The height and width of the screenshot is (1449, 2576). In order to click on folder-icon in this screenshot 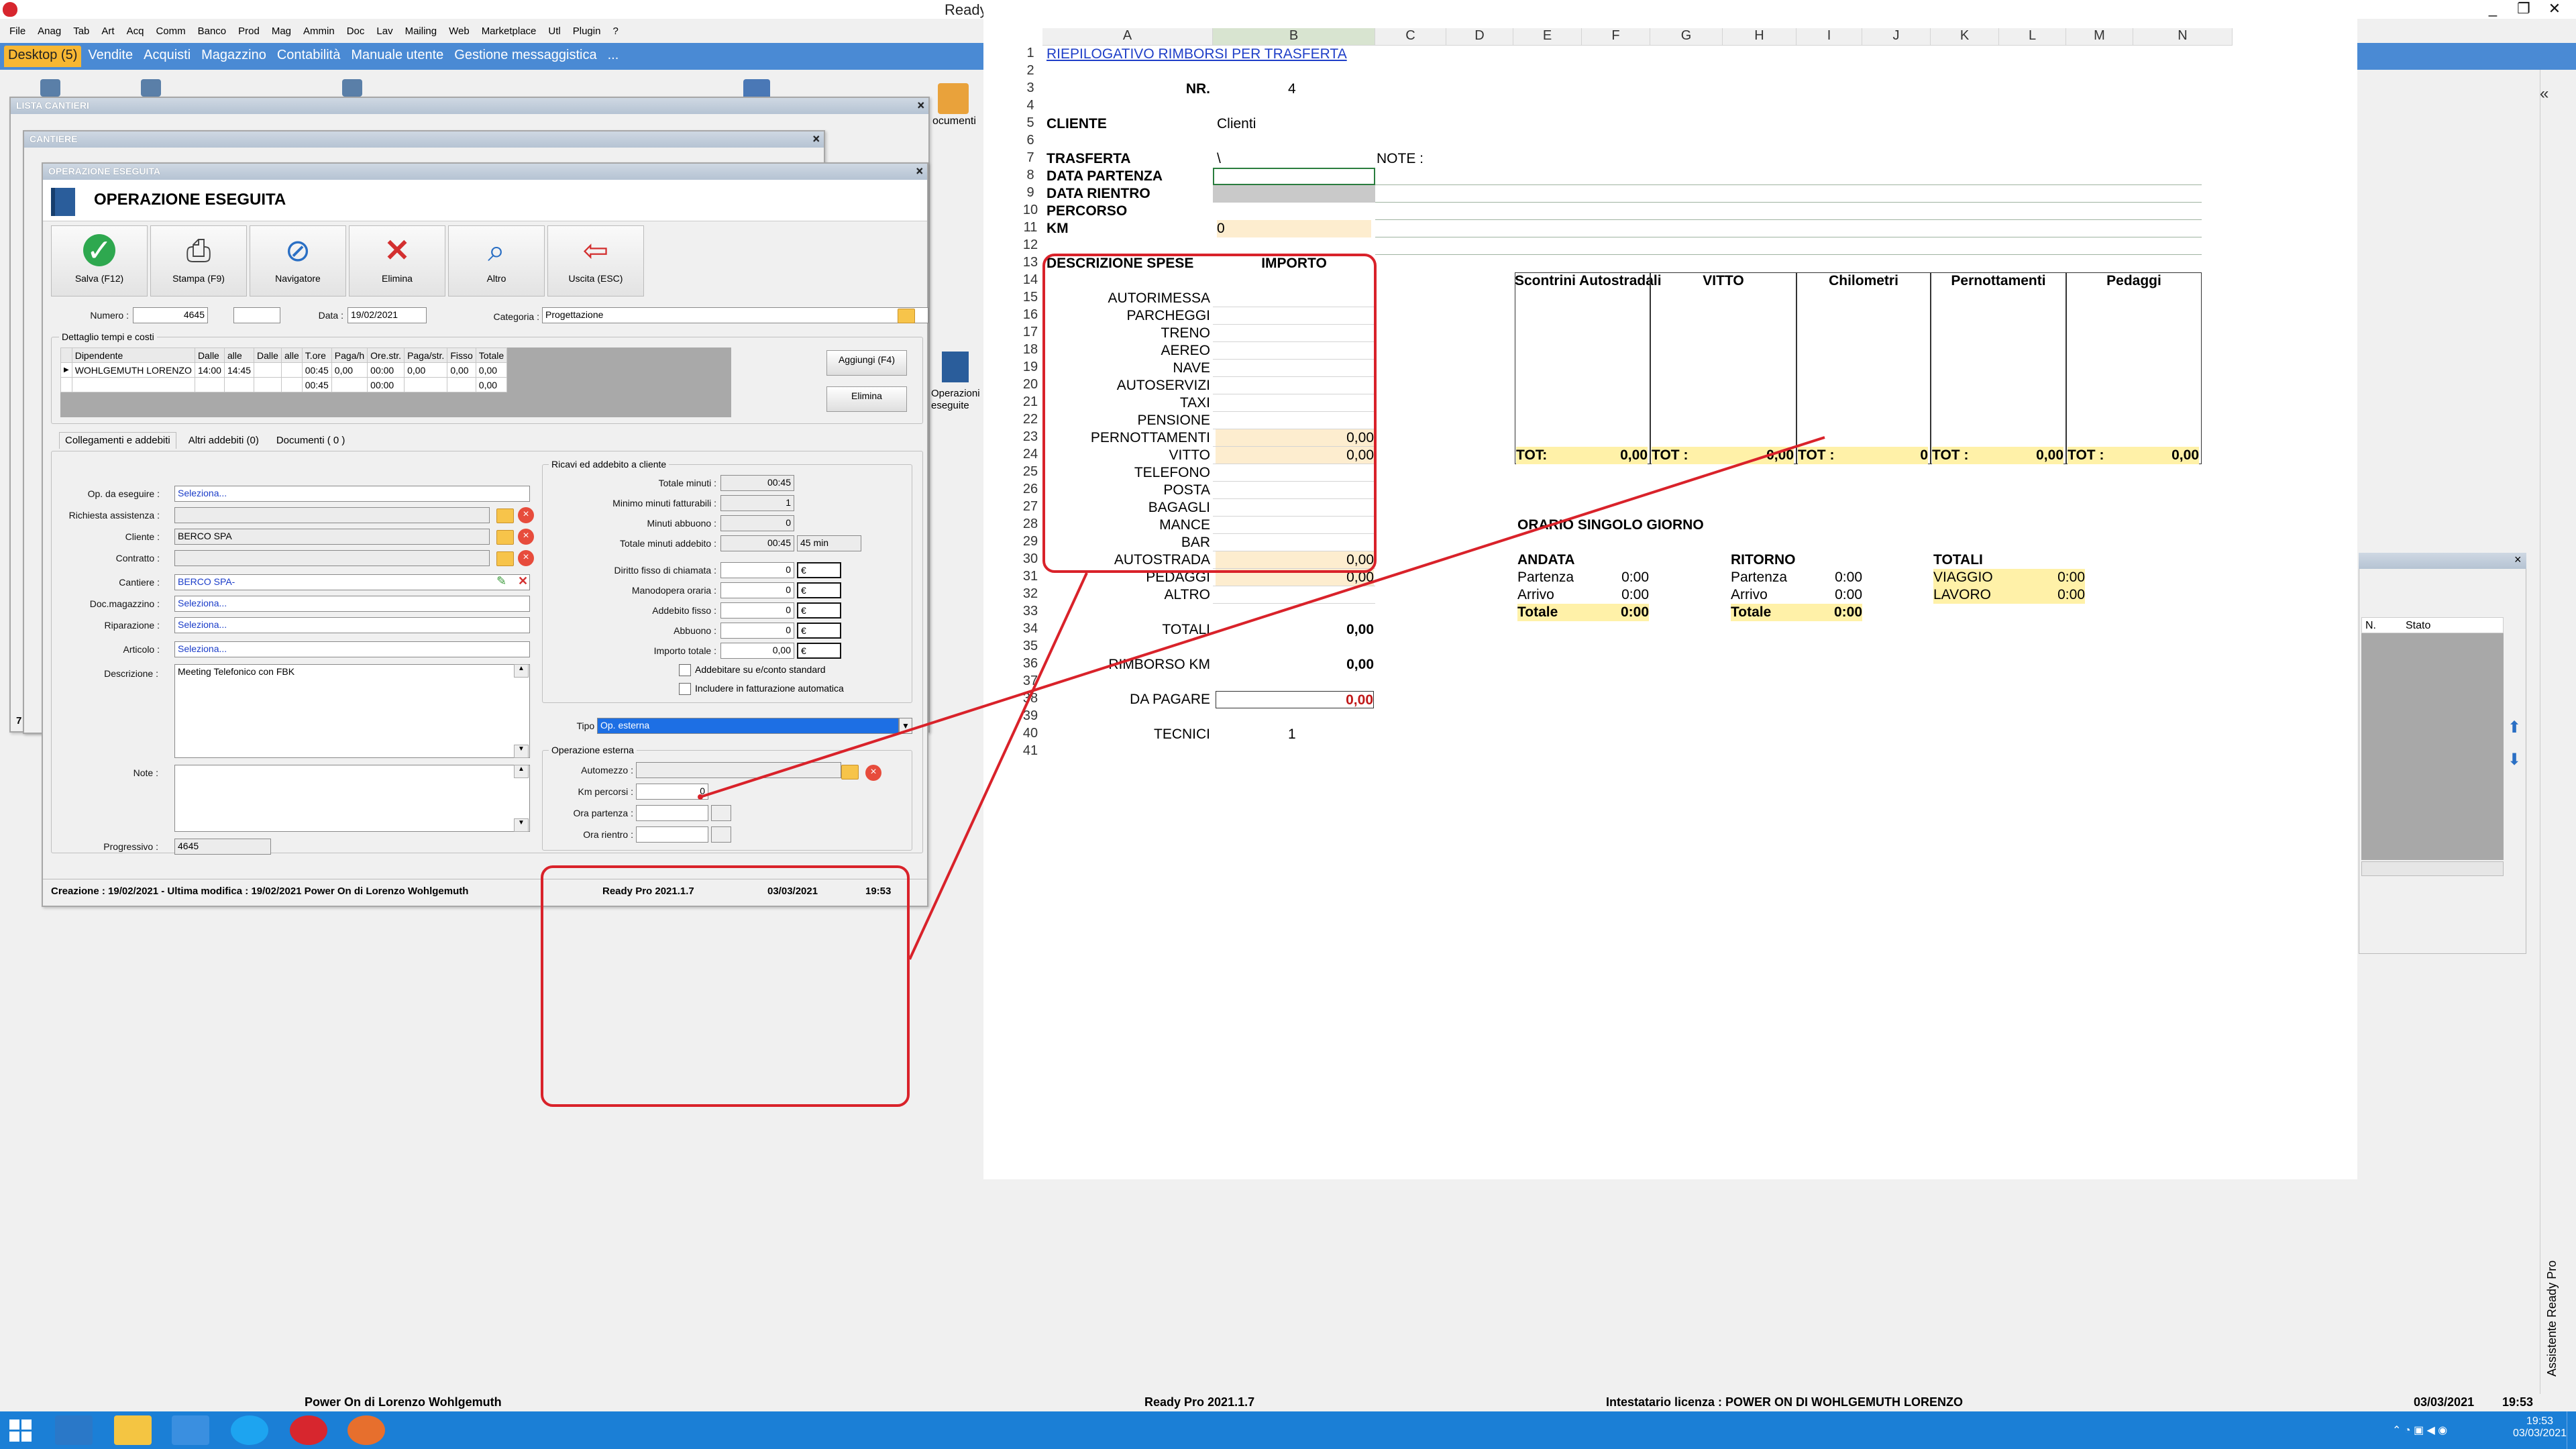, I will do `click(133, 1430)`.